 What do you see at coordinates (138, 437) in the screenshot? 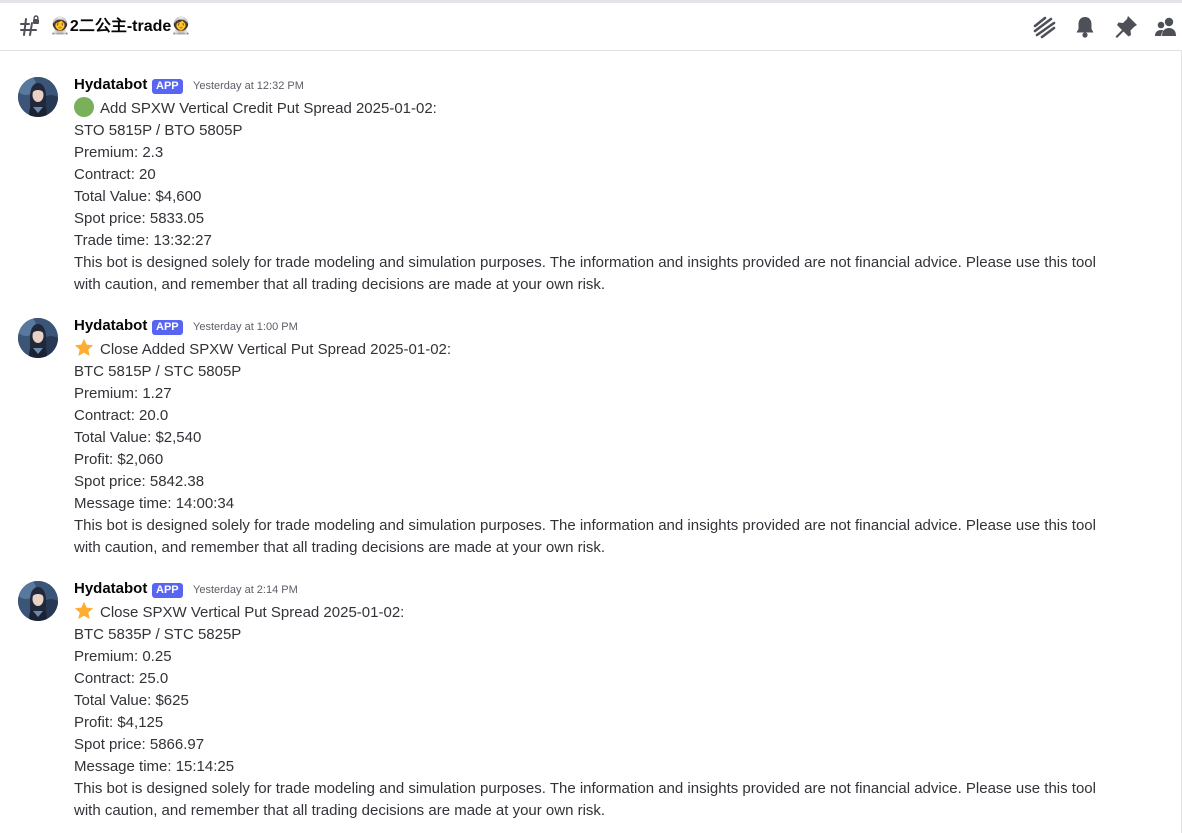
I see `message-line: Total Value: $2,540` at bounding box center [138, 437].